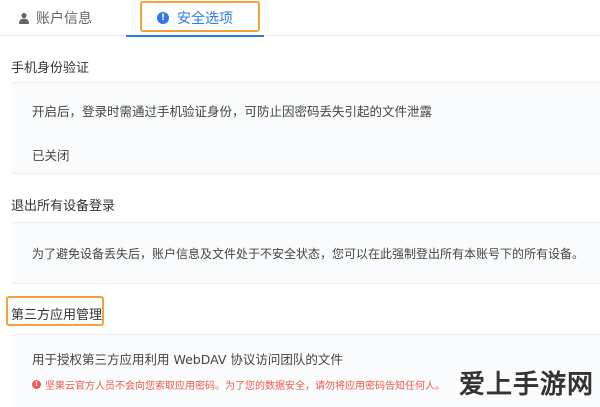 The width and height of the screenshot is (600, 407). What do you see at coordinates (24, 18) in the screenshot?
I see `user-icon` at bounding box center [24, 18].